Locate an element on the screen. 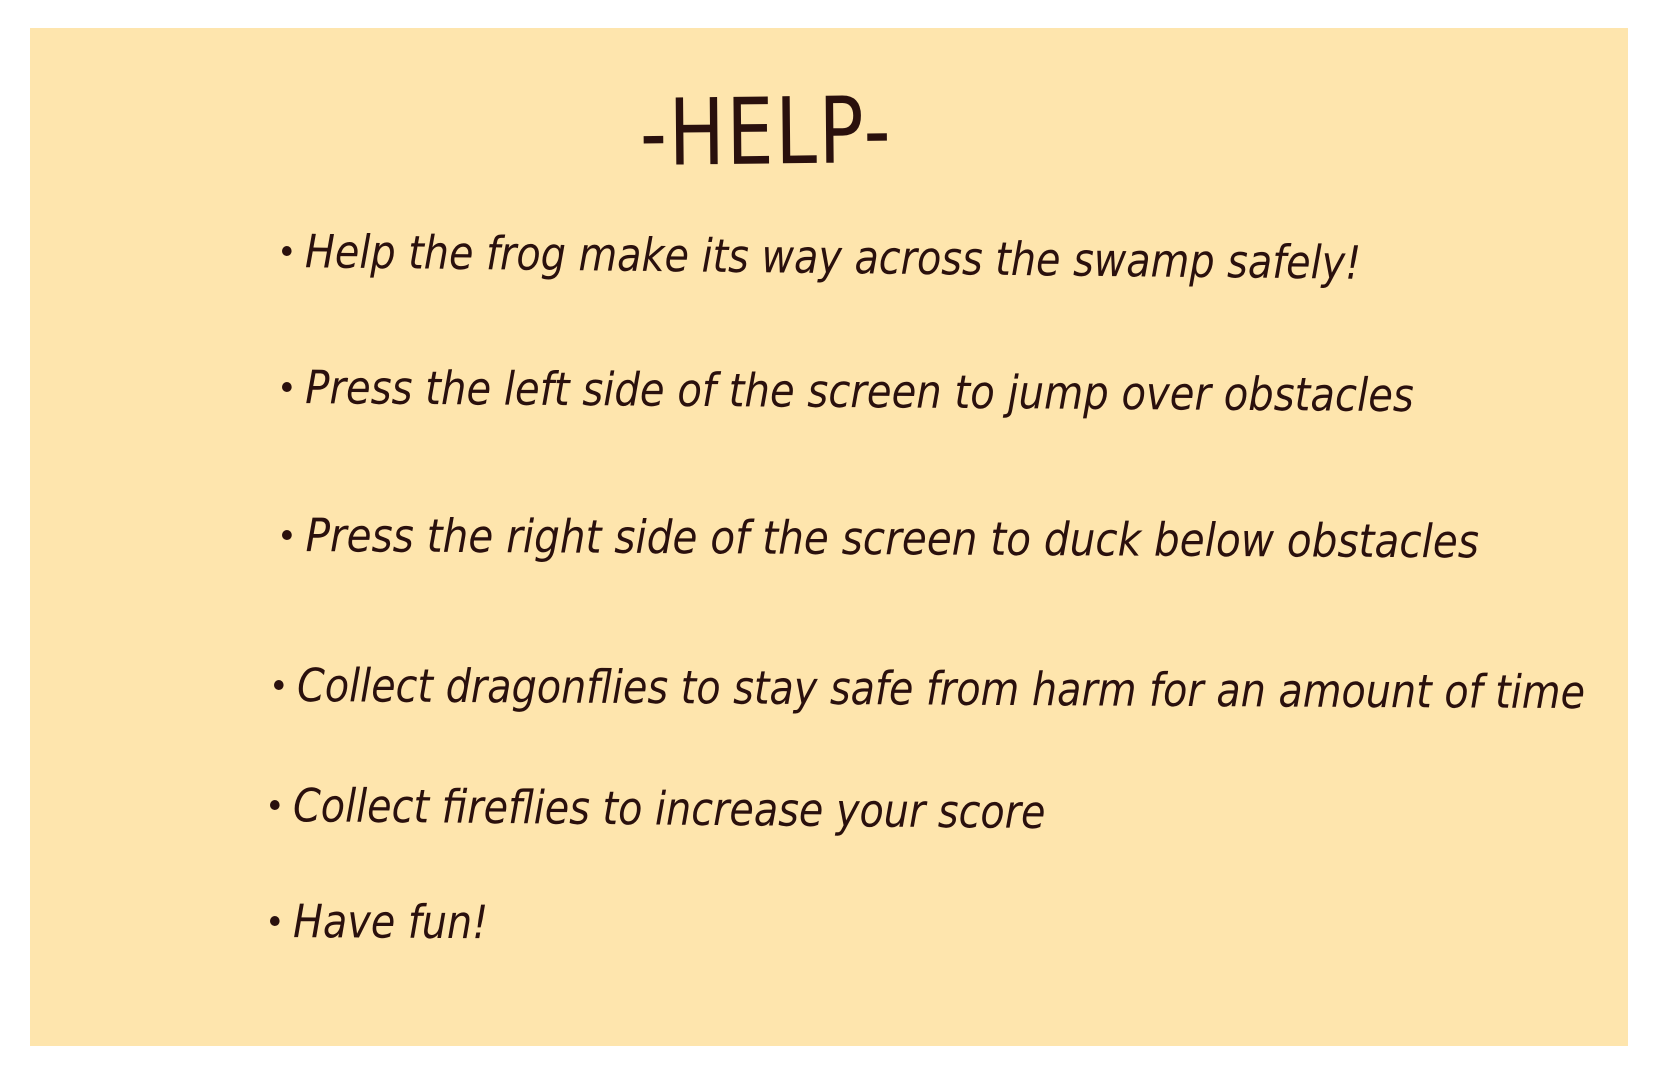 This screenshot has height=1080, width=1658. help-item: Collect fireflies to increase your score is located at coordinates (657, 809).